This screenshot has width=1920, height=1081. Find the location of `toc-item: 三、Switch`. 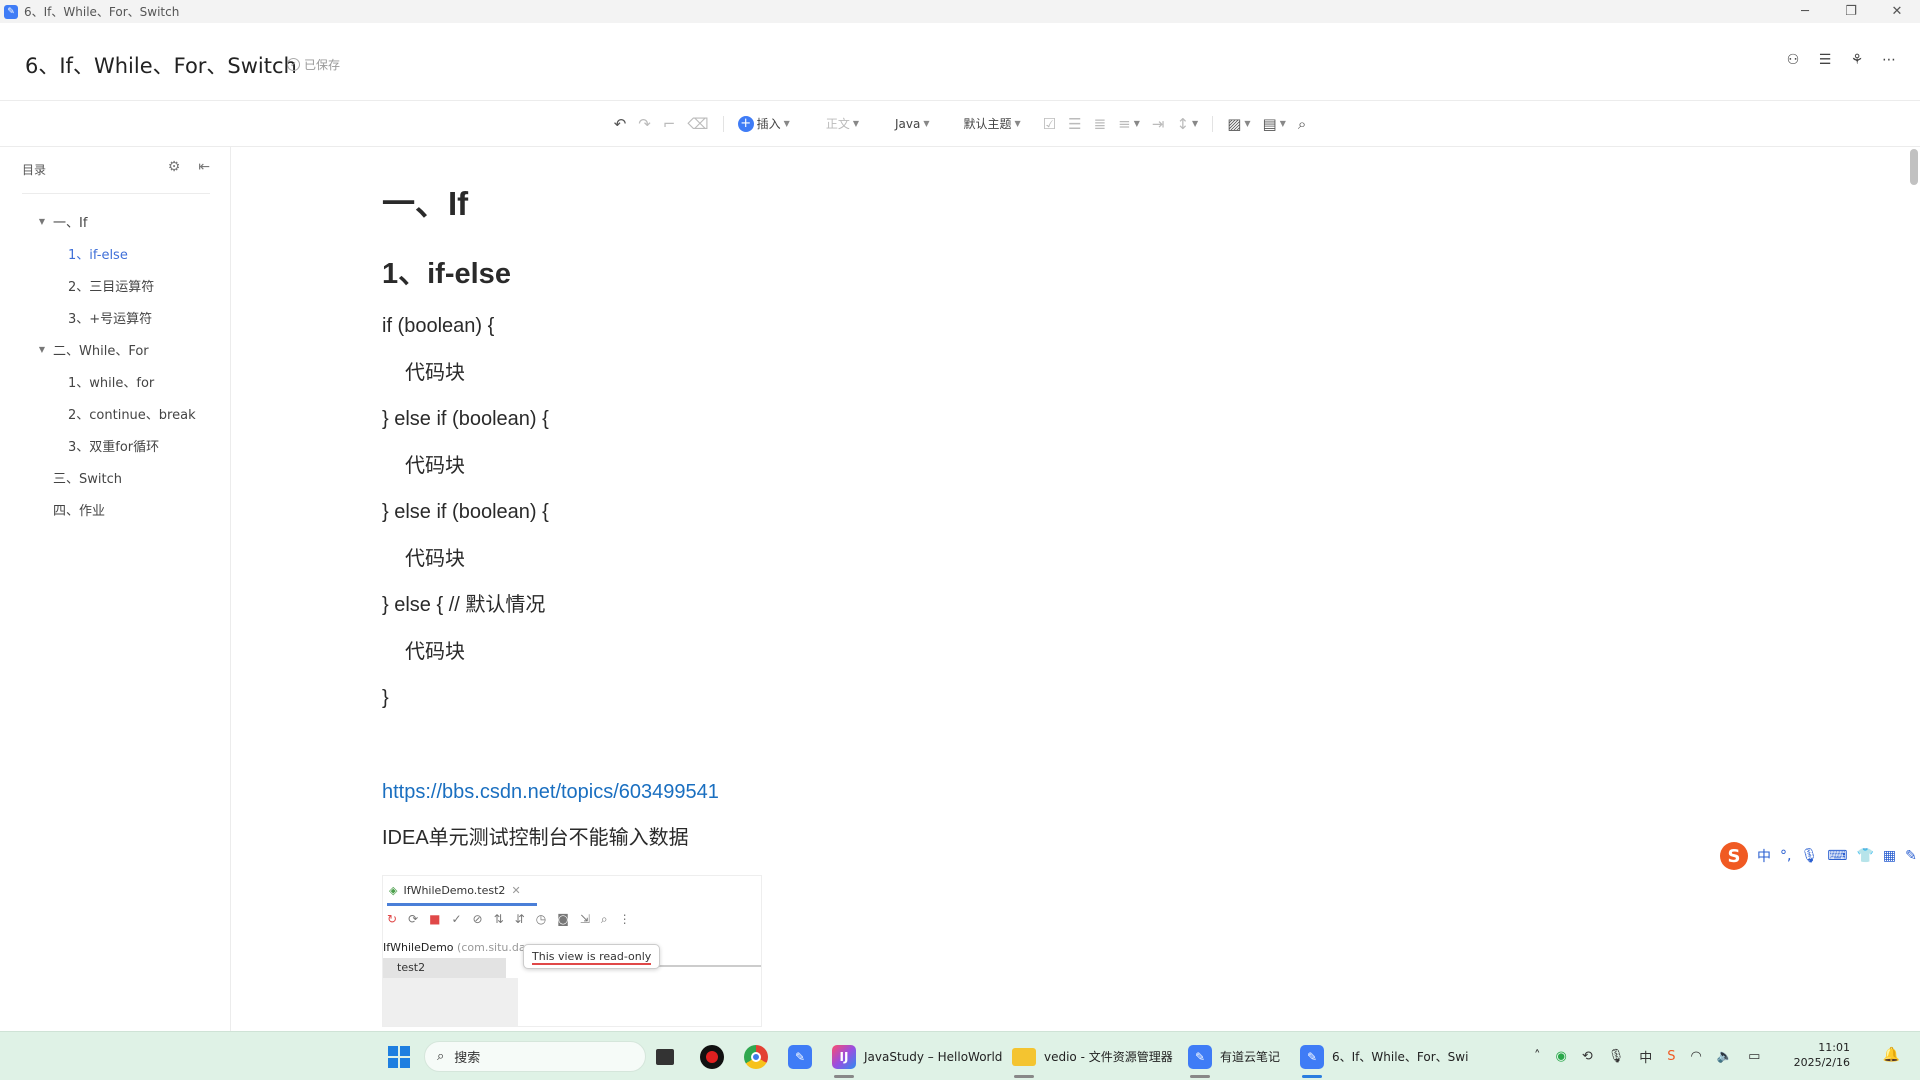

toc-item: 三、Switch is located at coordinates (115, 477).